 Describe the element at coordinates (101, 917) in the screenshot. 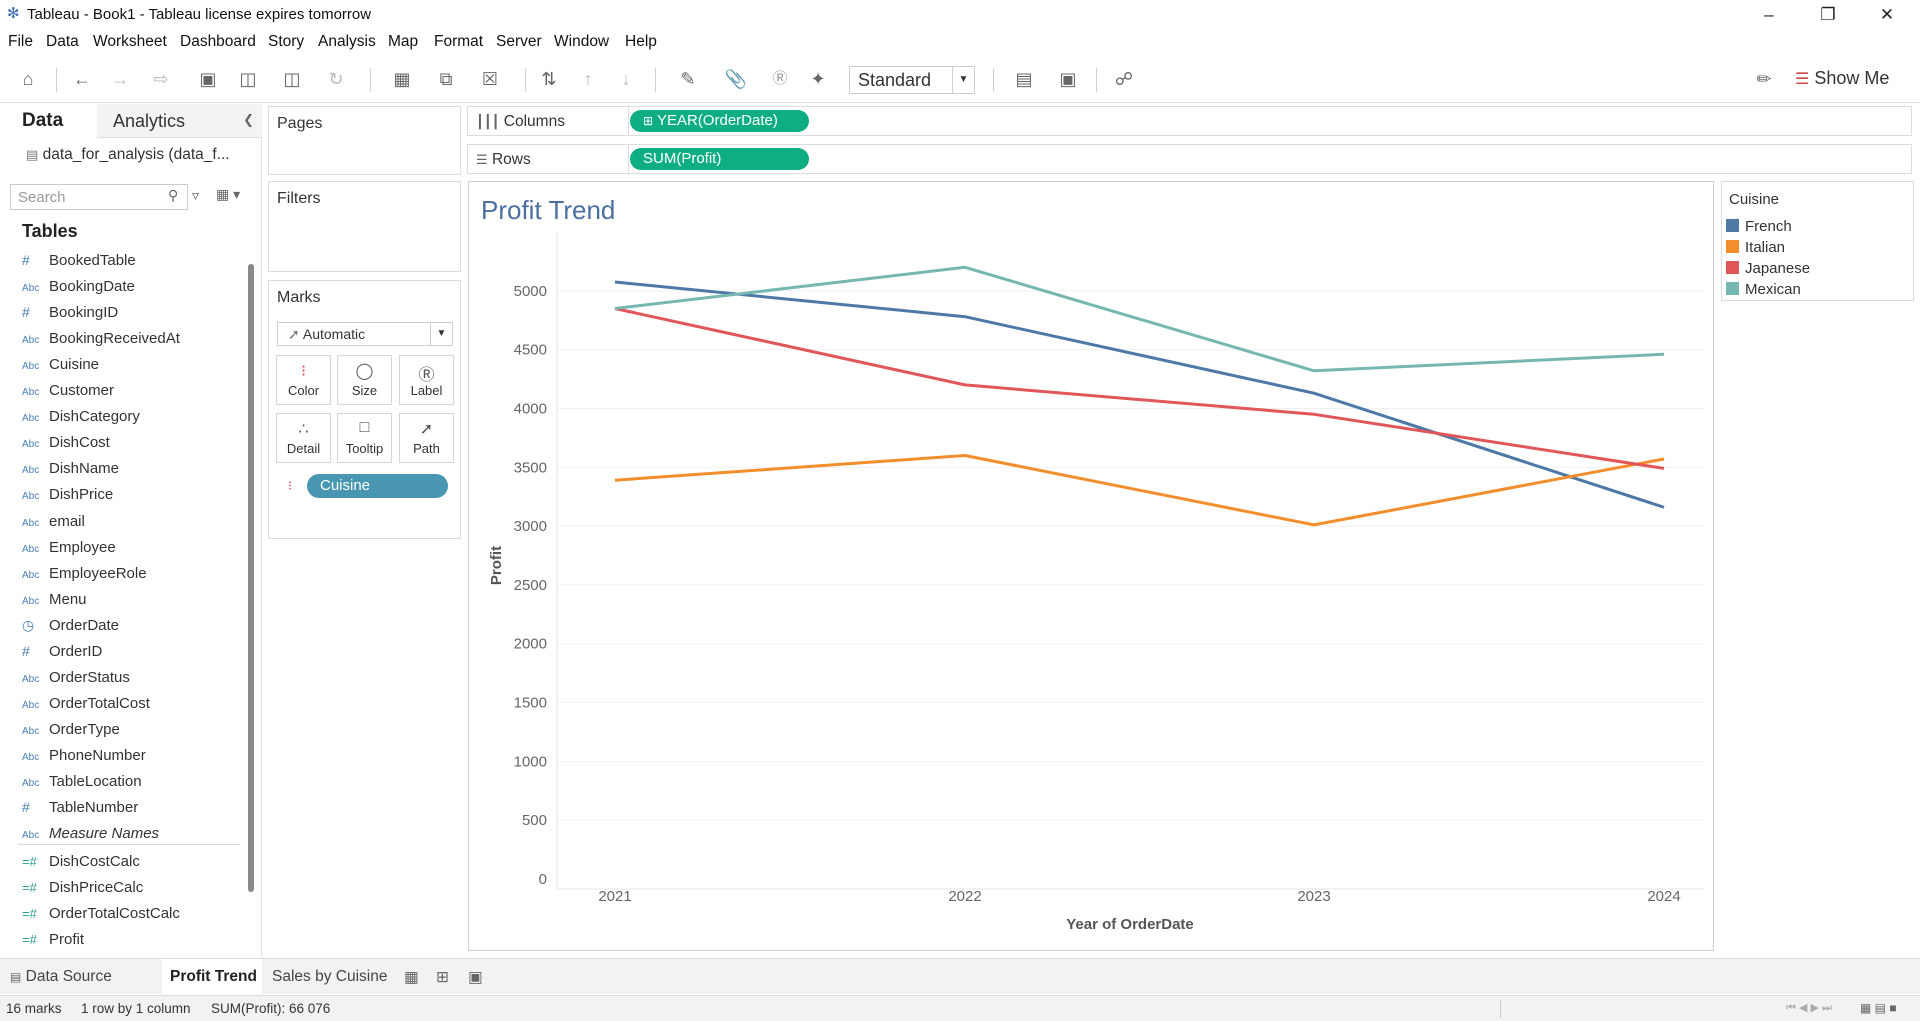

I see `field-item: =# OrderTotalCostCalc` at that location.